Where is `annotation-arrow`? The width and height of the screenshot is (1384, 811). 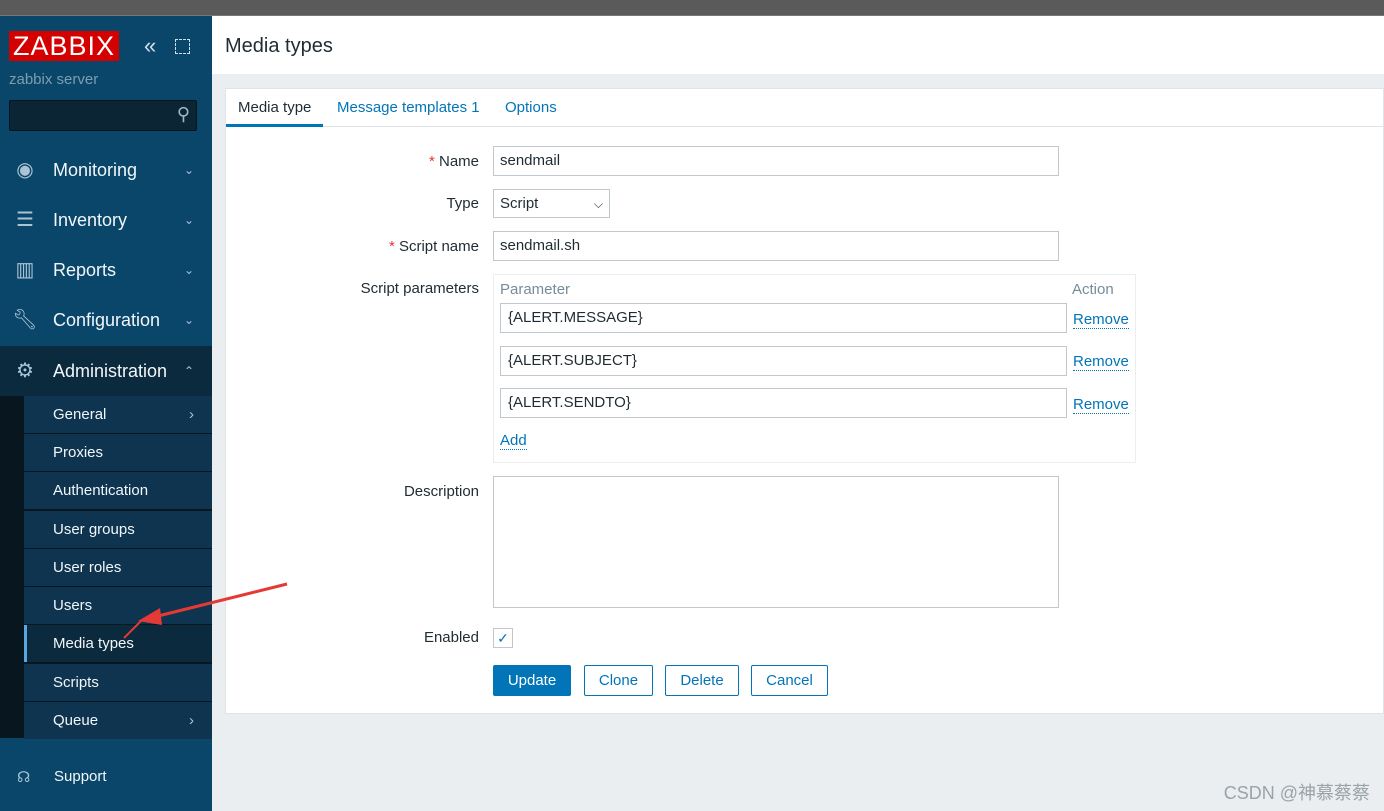 annotation-arrow is located at coordinates (205, 610).